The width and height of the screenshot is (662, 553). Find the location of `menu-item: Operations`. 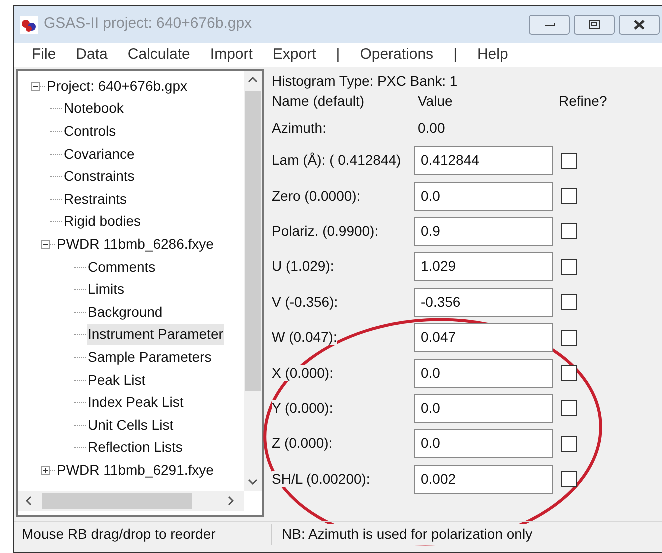

menu-item: Operations is located at coordinates (397, 55).